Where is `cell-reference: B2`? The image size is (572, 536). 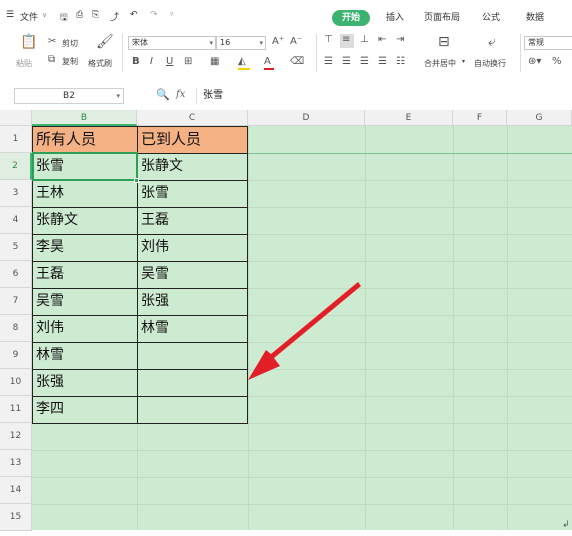
cell-reference: B2 is located at coordinates (69, 96).